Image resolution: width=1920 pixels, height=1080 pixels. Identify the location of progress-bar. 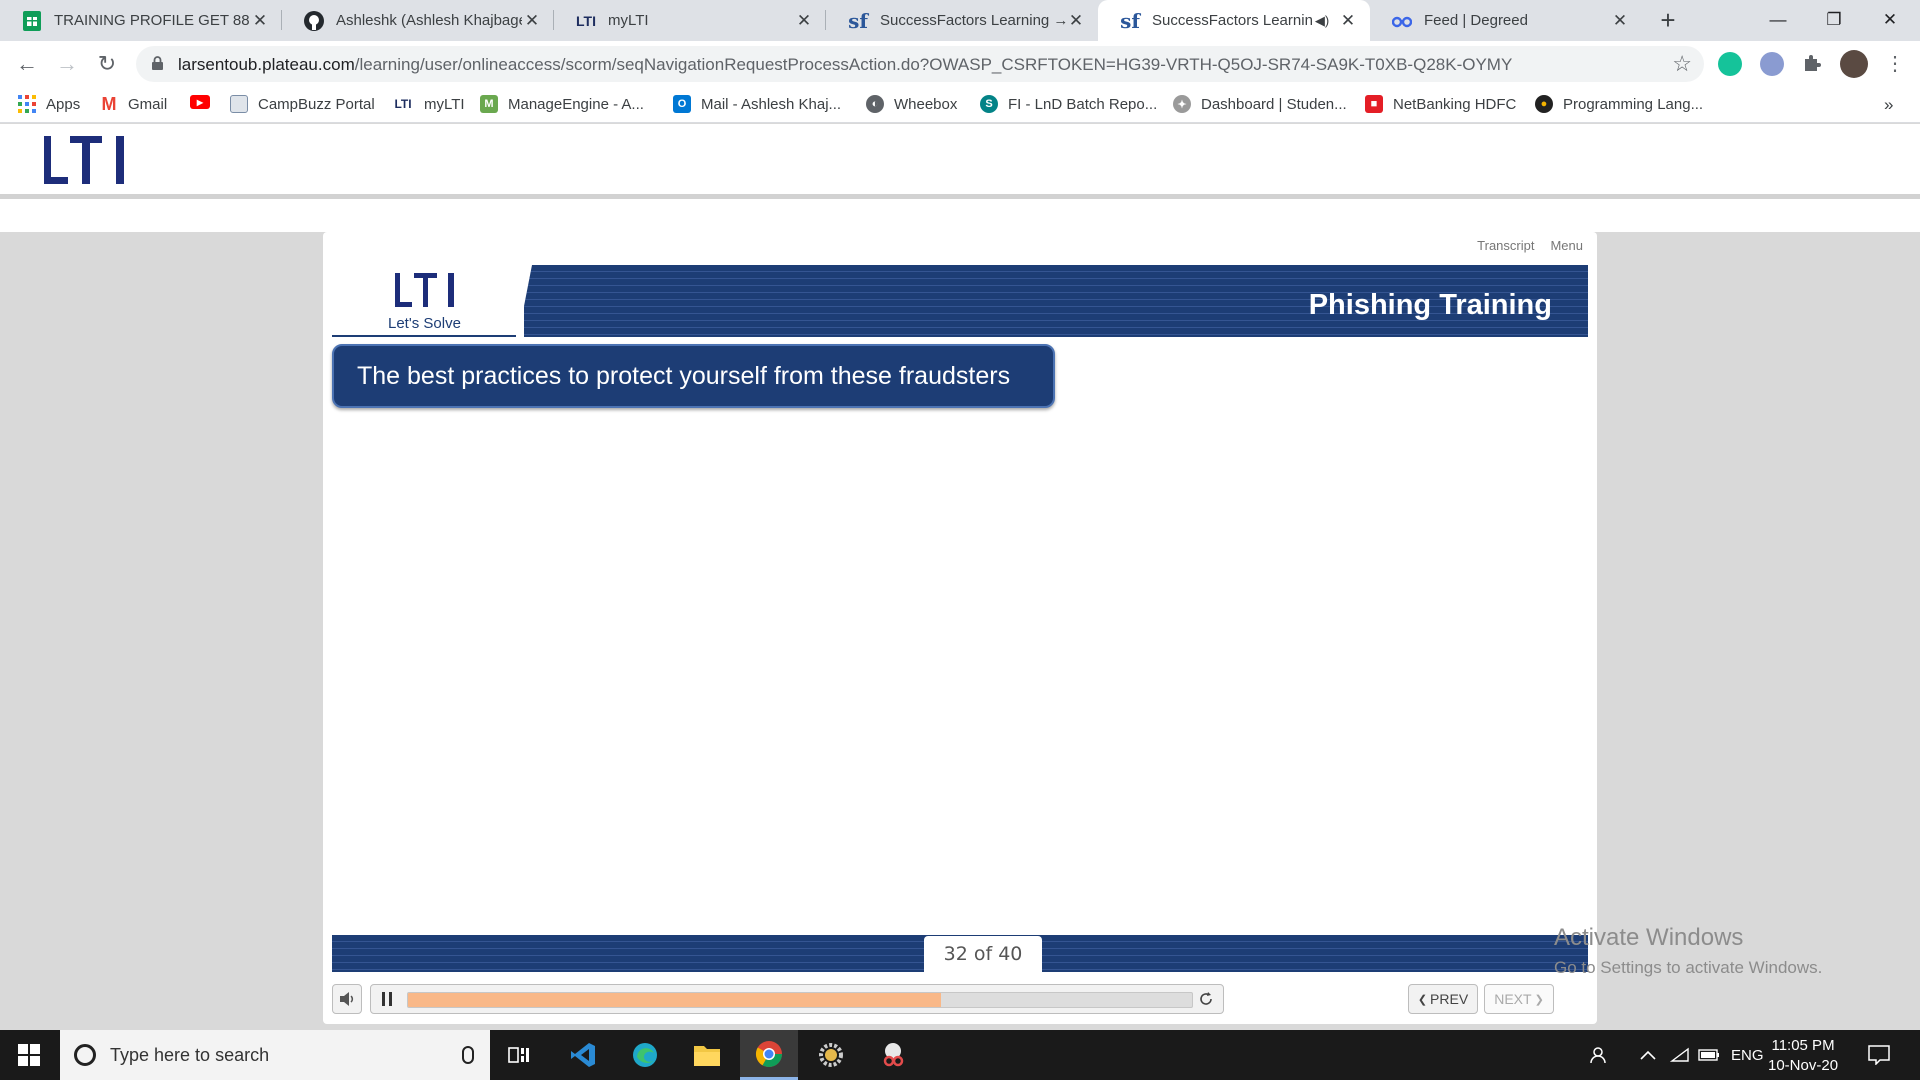
(800, 1000).